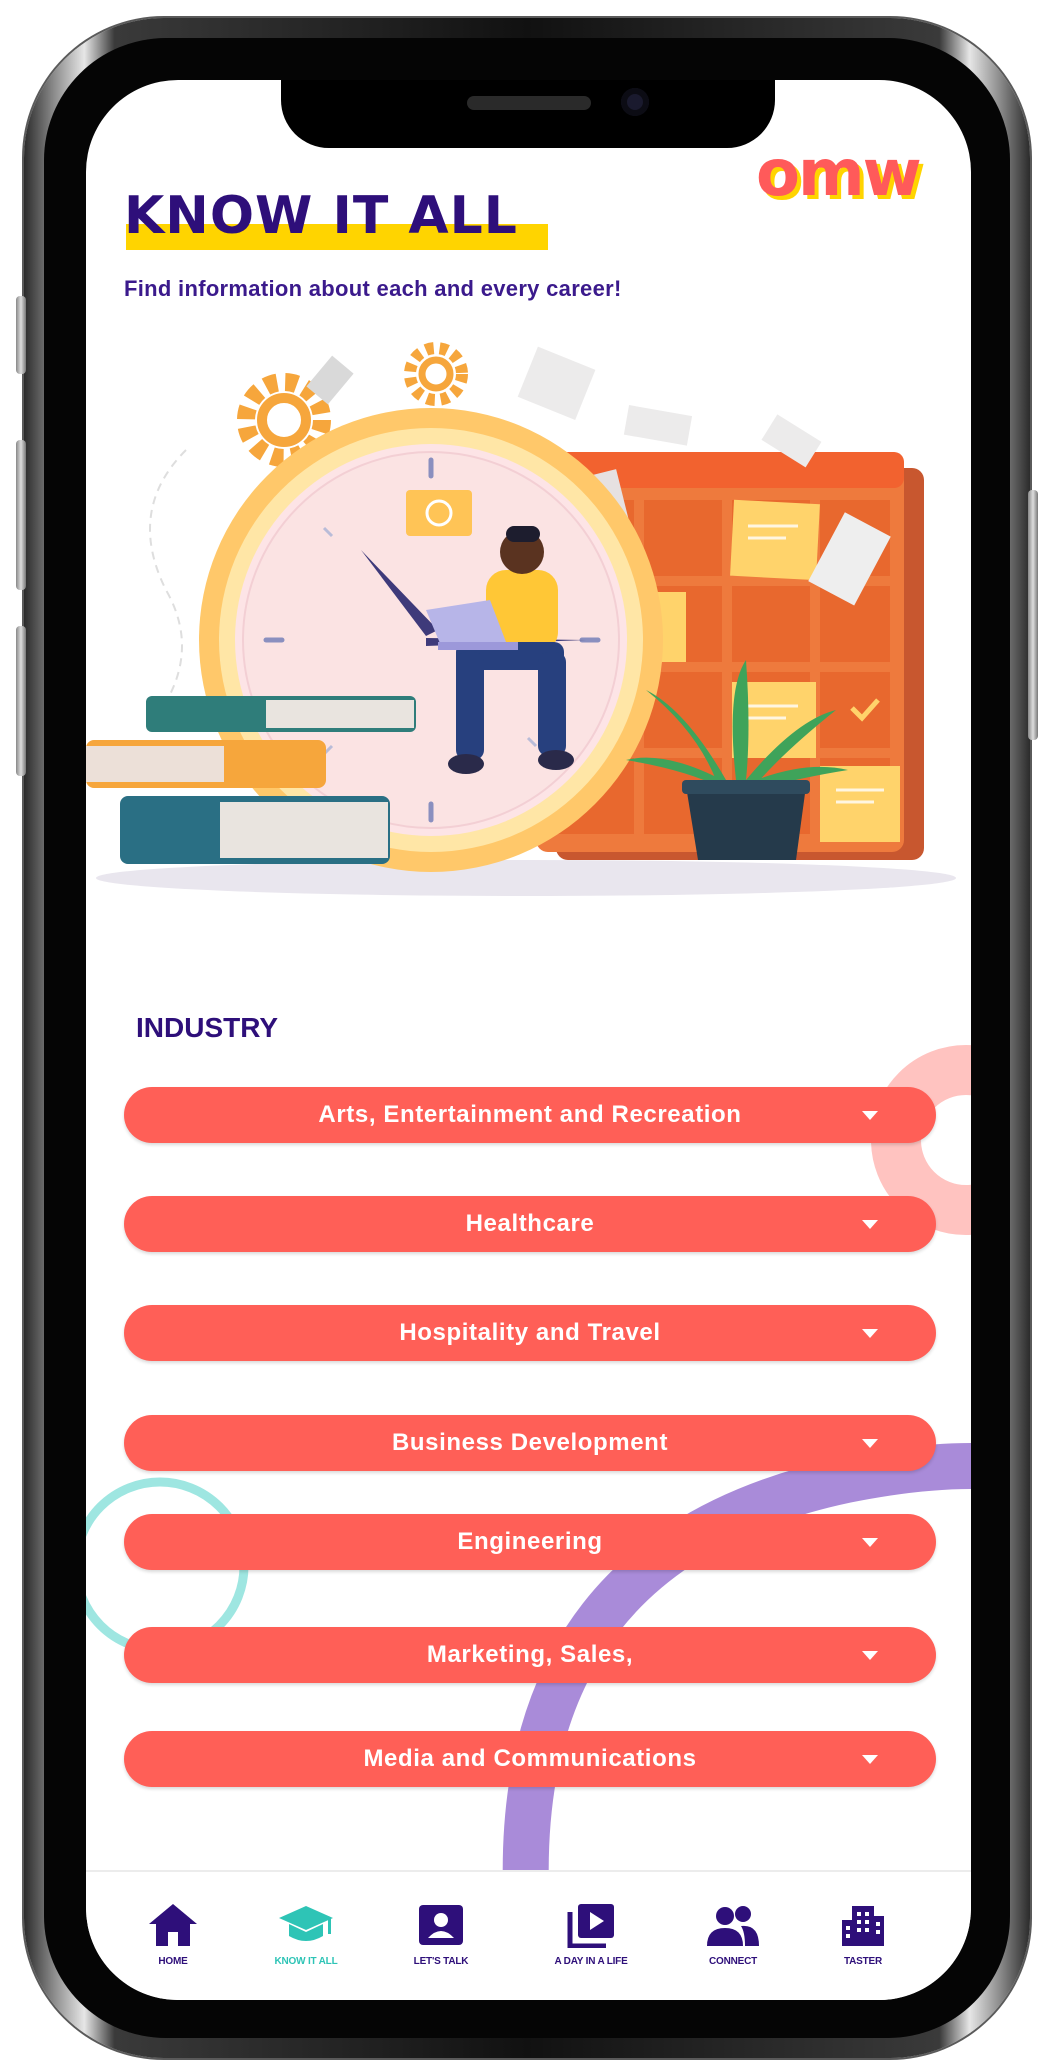 The width and height of the screenshot is (1052, 2067). Describe the element at coordinates (839, 174) in the screenshot. I see `app-logo: omw` at that location.